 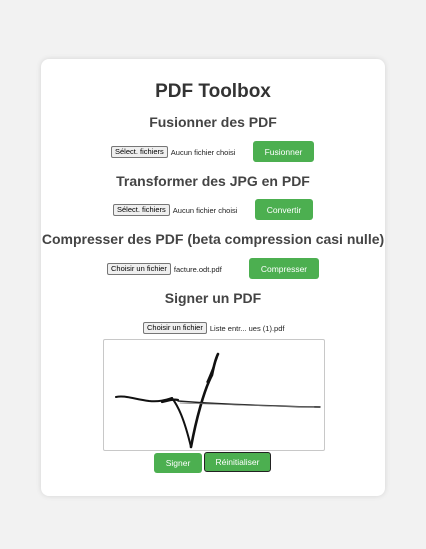 I want to click on compress-file-input: Choisir un fichier facture.odt.pdf, so click(x=164, y=269).